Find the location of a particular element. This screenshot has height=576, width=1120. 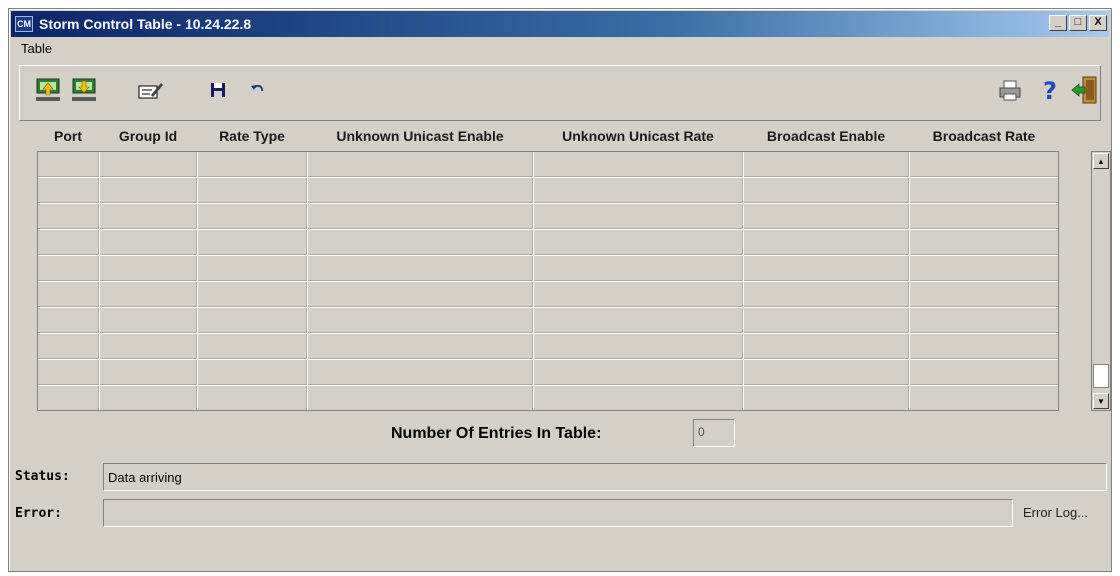

column-header-broadcast-rate: Broadcast Rate is located at coordinates (984, 136).